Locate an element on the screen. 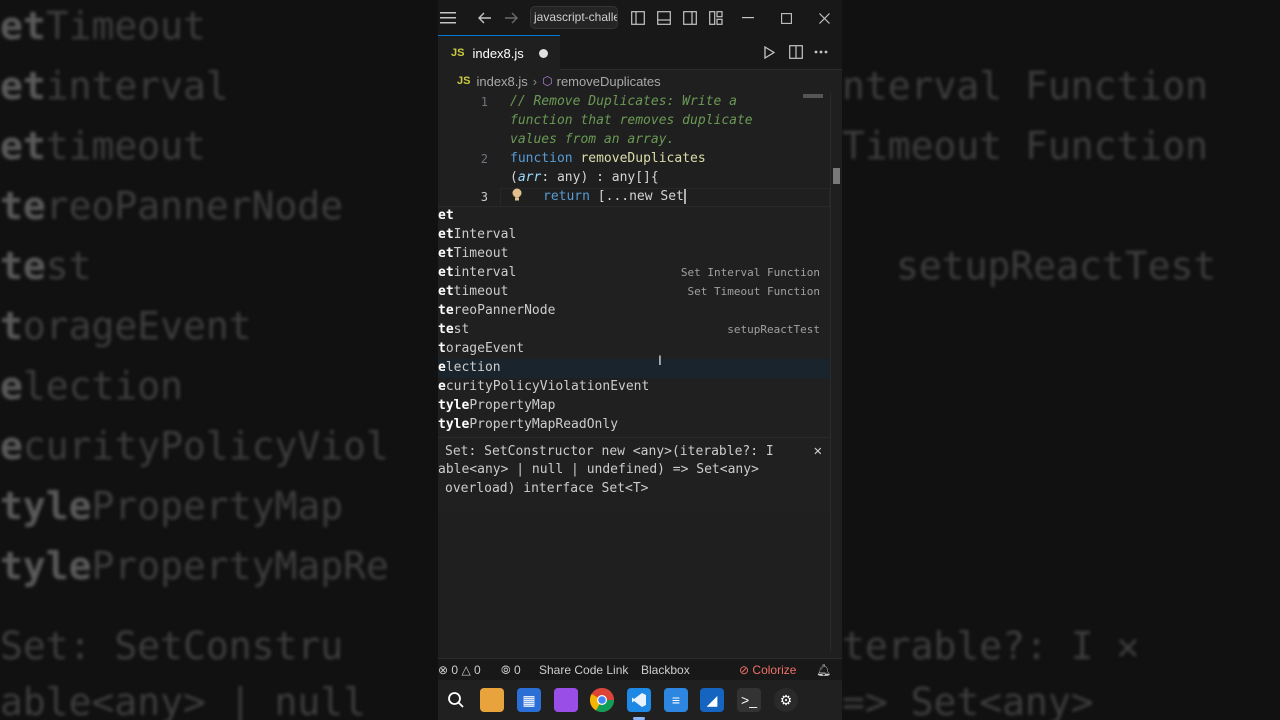  error-icon: ⊗ is located at coordinates (443, 670).